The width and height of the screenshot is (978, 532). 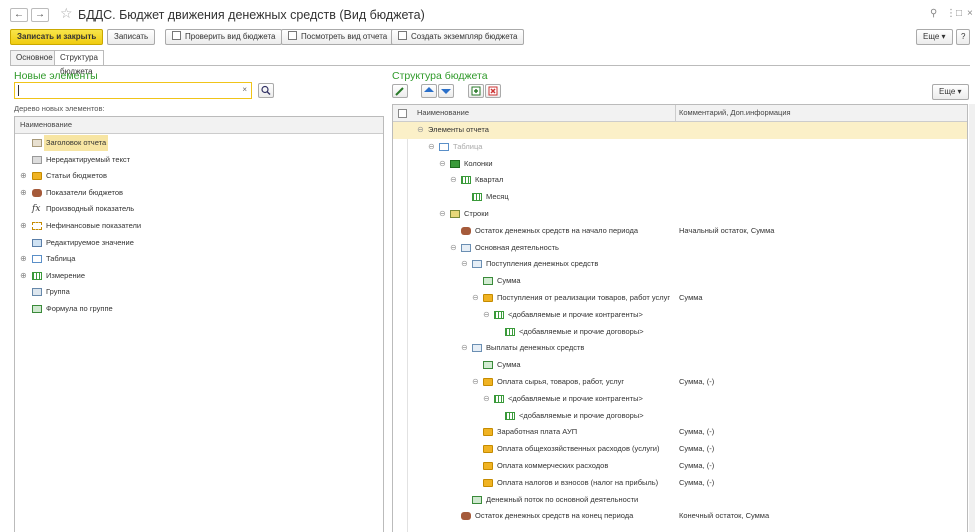 What do you see at coordinates (680, 180) in the screenshot?
I see `structure-row: ⊖ Квартал` at bounding box center [680, 180].